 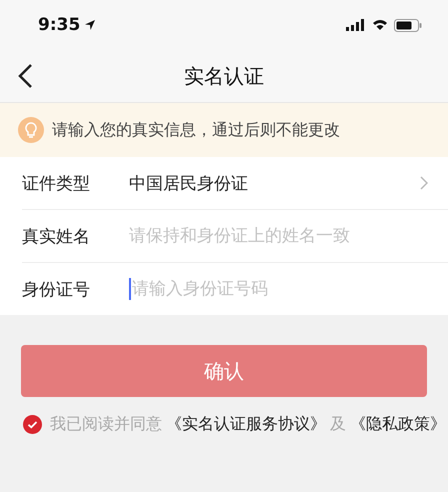 I want to click on signal-icon, so click(x=356, y=25).